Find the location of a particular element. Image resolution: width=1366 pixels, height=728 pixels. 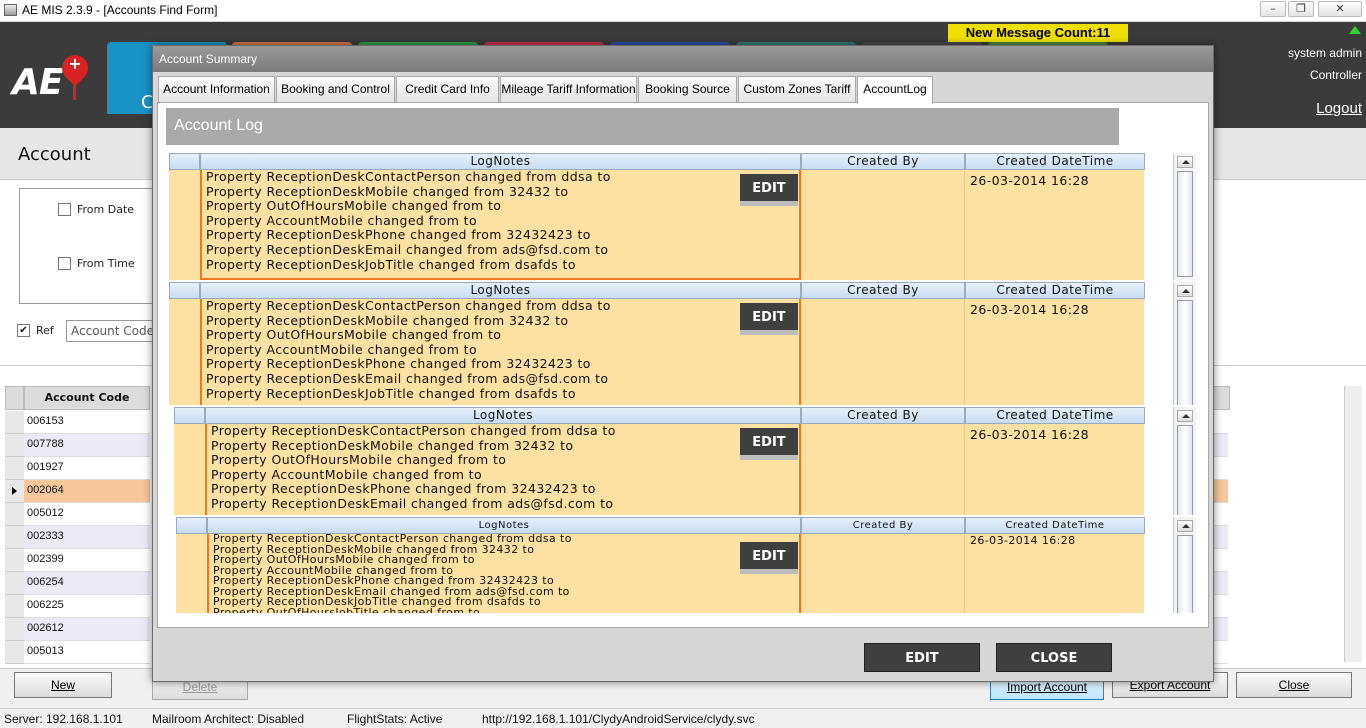

row-indicator-icon is located at coordinates (14, 491).